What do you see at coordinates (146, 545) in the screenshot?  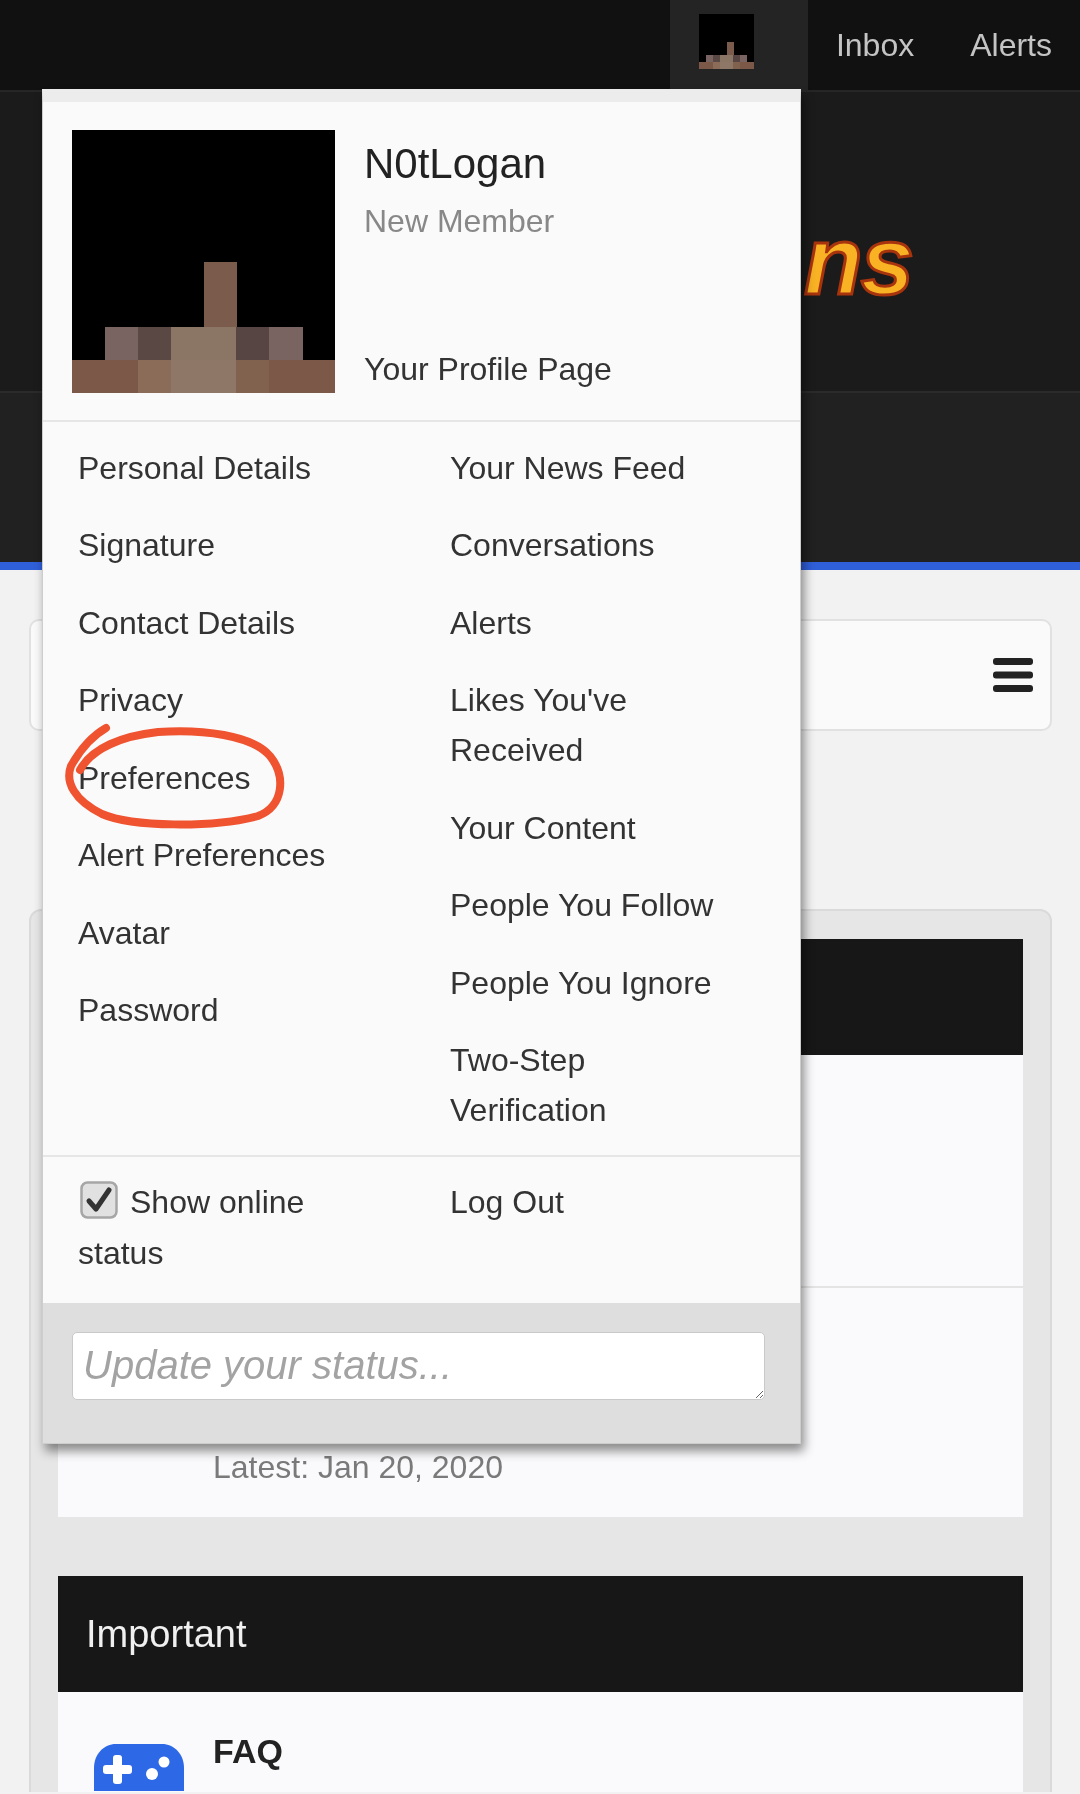 I see `menu-link: Signature` at bounding box center [146, 545].